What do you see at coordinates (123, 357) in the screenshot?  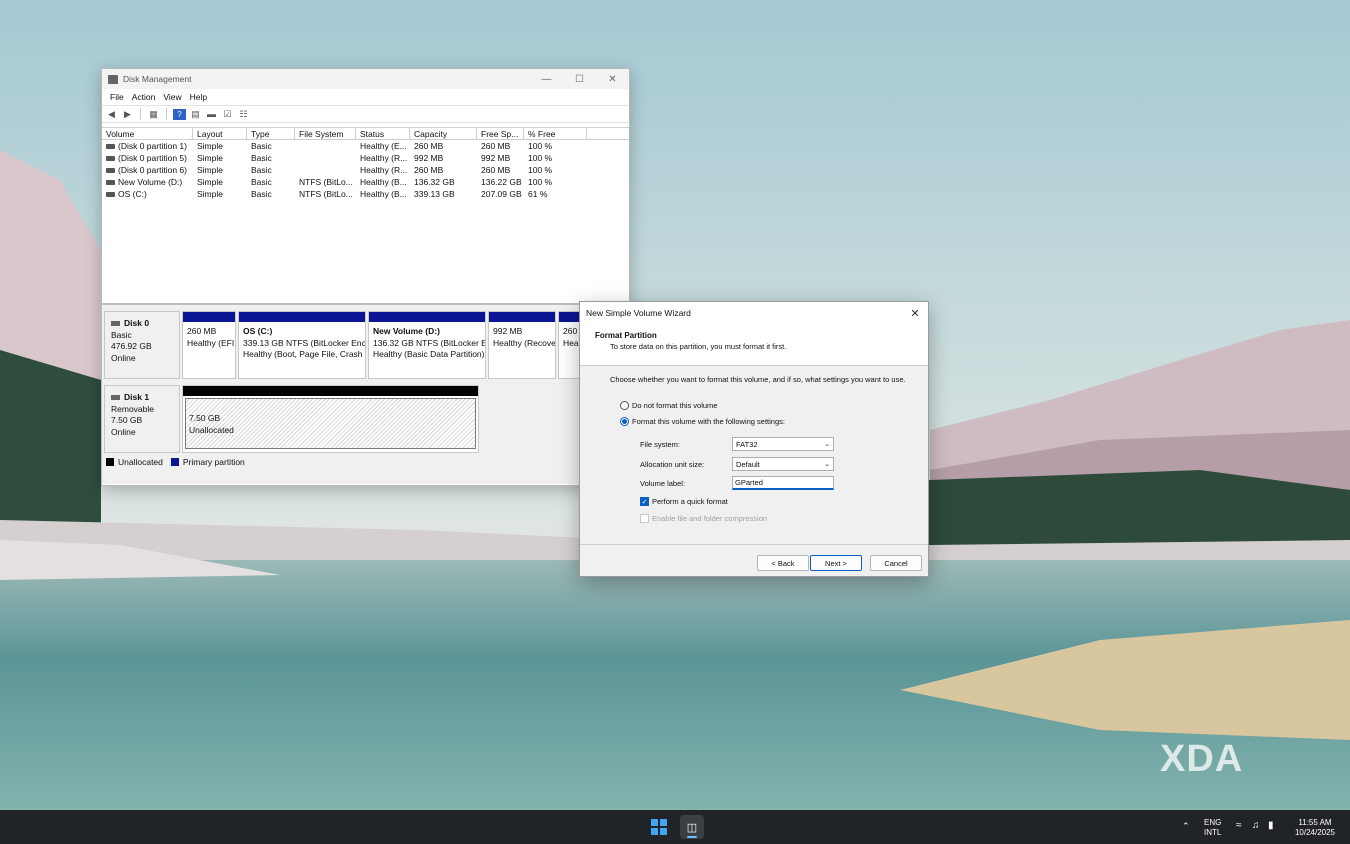 I see `disk0-status: Online` at bounding box center [123, 357].